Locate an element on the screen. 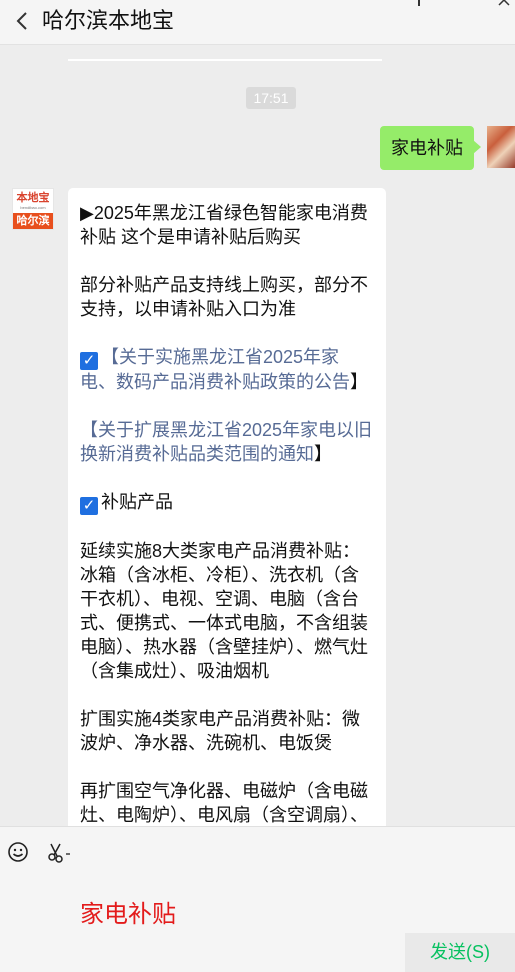  self-avatar is located at coordinates (501, 147).